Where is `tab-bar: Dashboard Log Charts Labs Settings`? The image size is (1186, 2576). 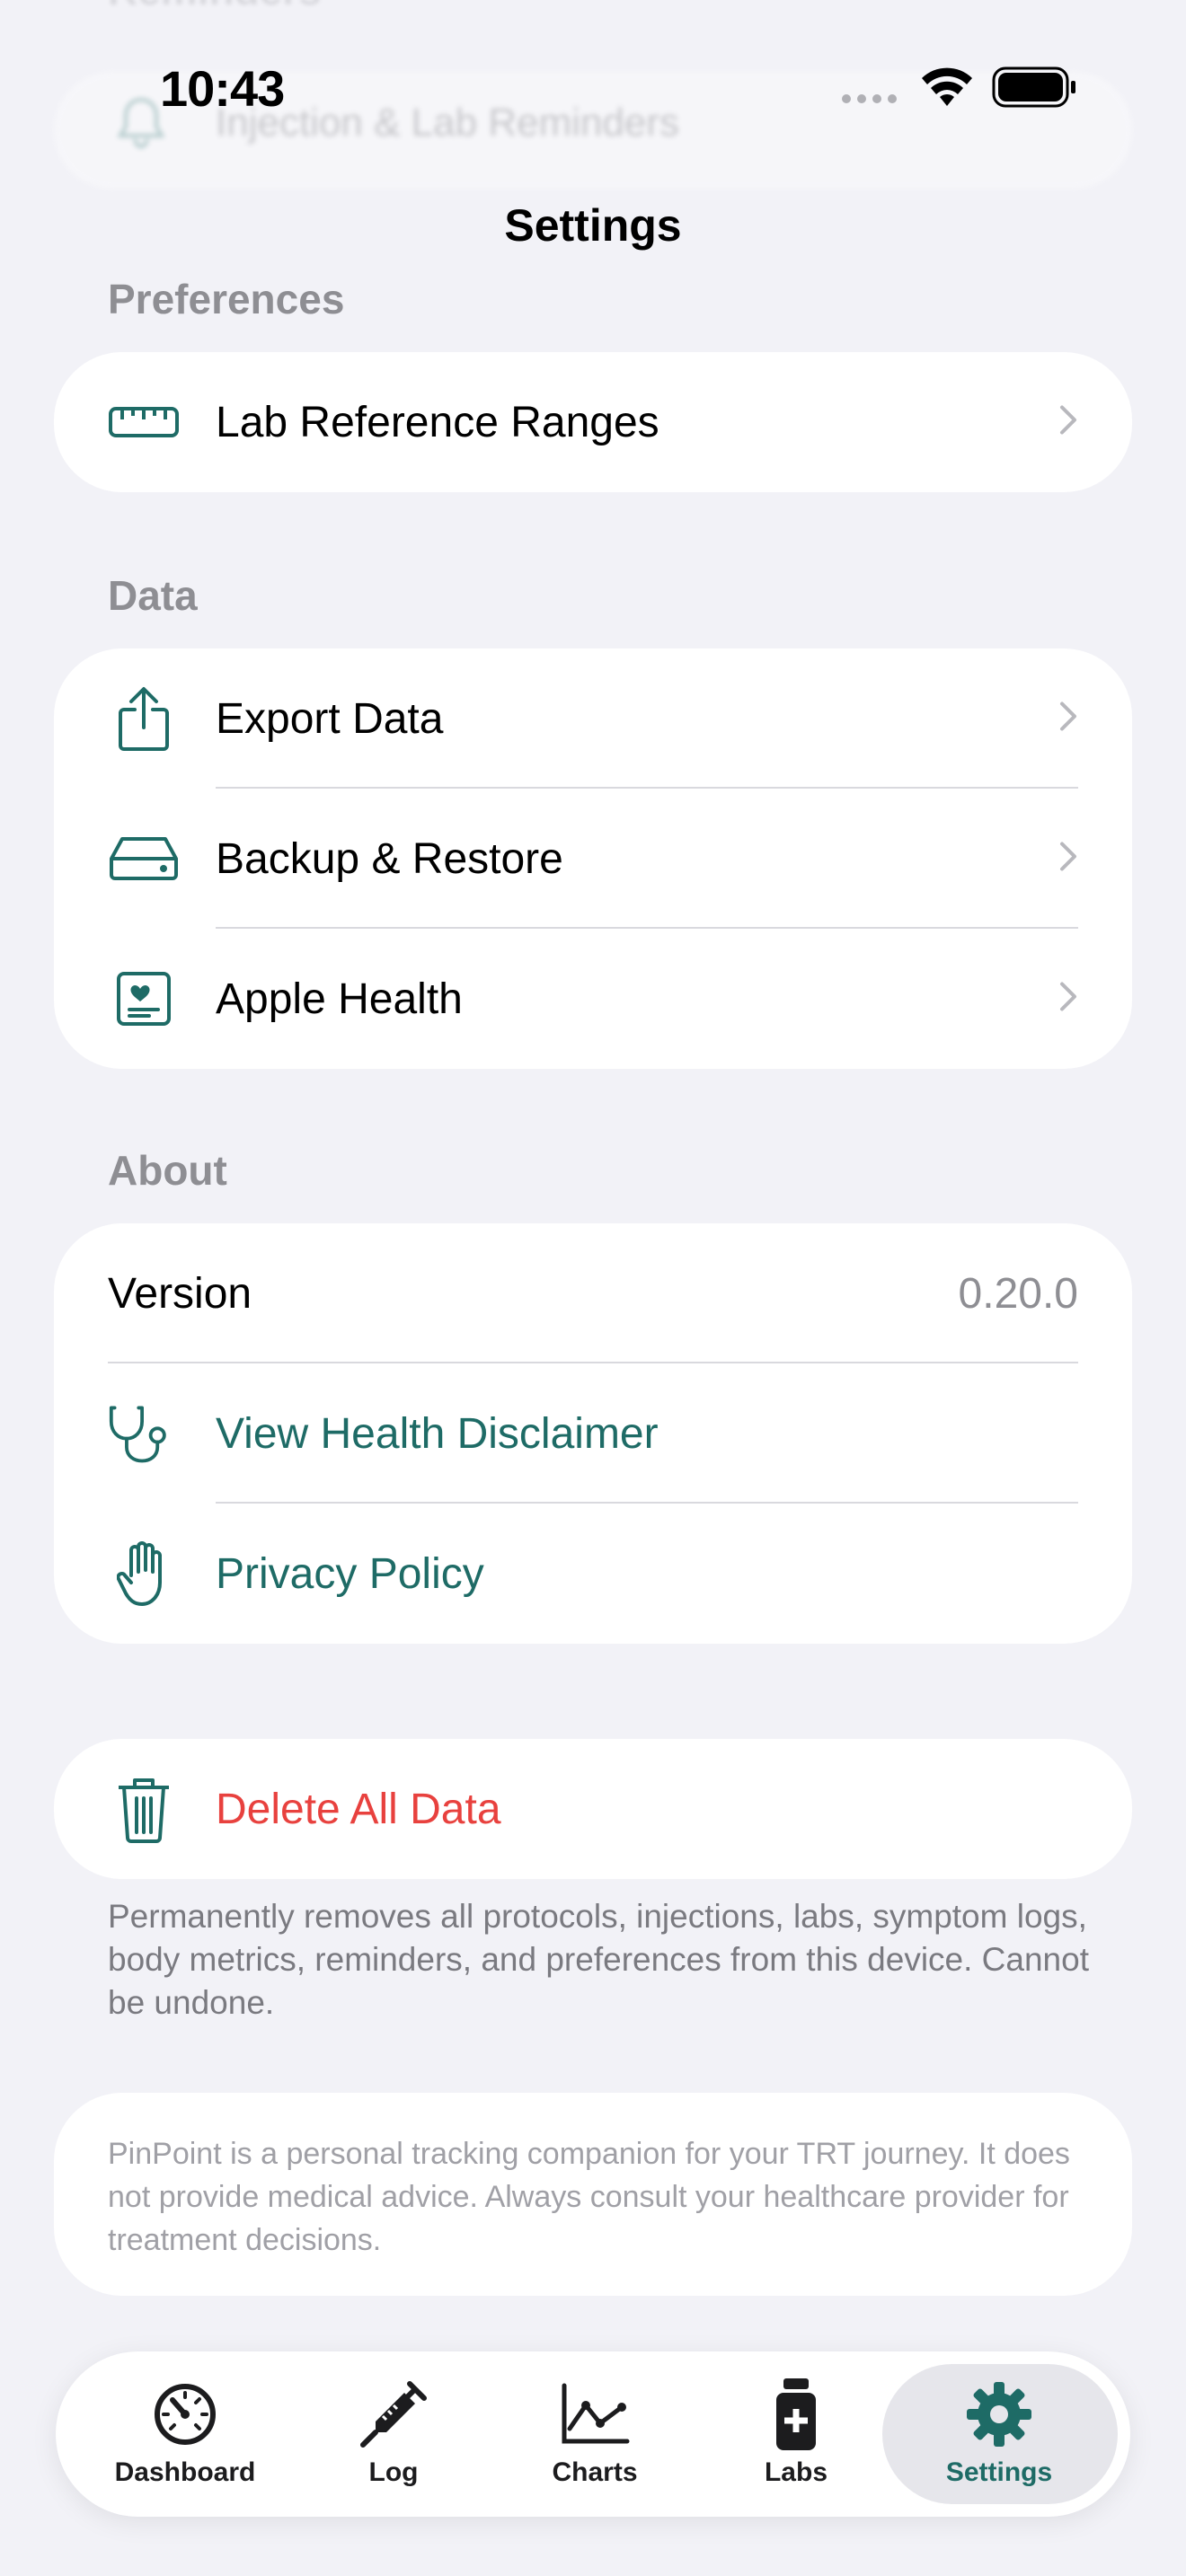
tab-bar: Dashboard Log Charts Labs Settings is located at coordinates (593, 2434).